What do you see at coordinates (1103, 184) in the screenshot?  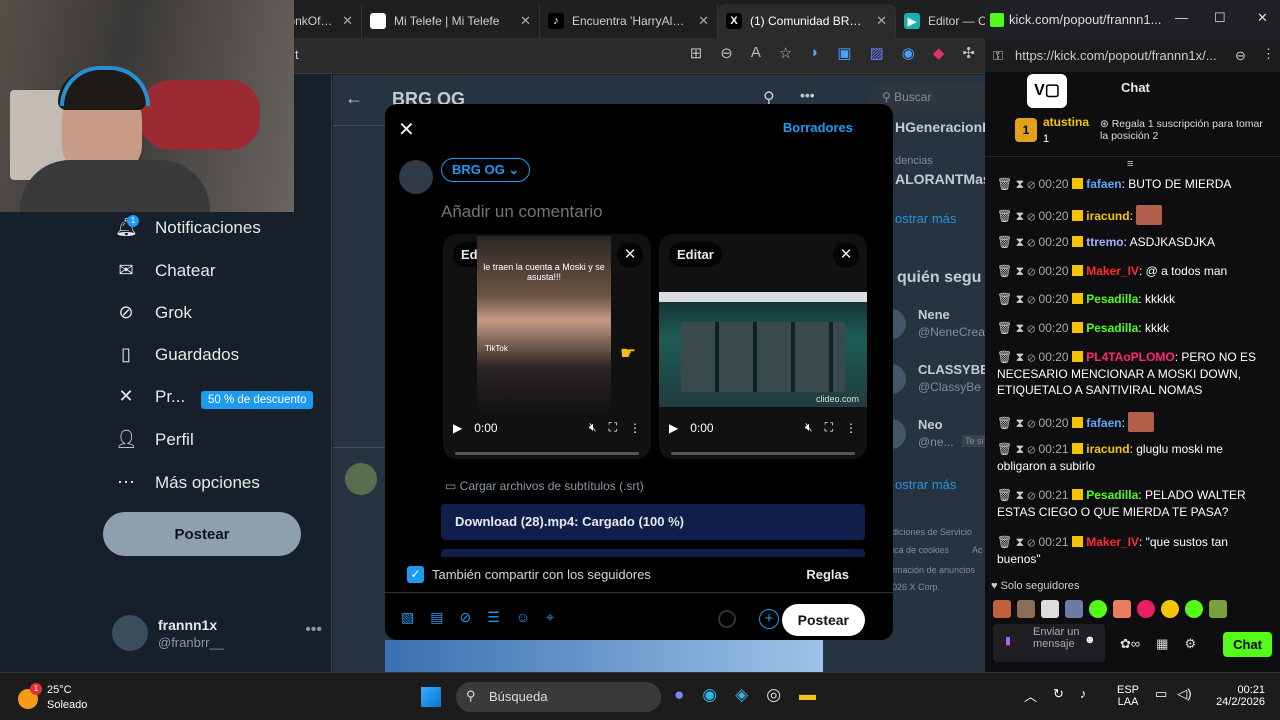 I see `chat-username: fafaen` at bounding box center [1103, 184].